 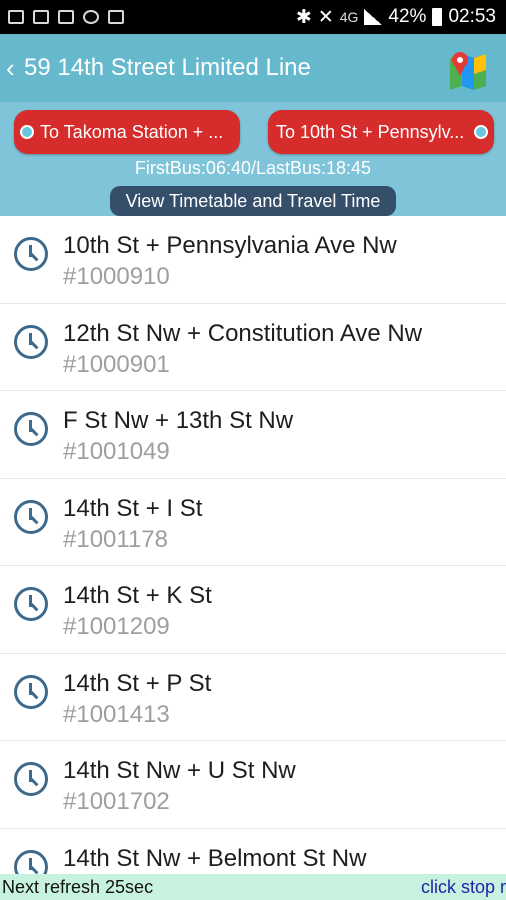 I want to click on bottom-status-bar: Next refresh 25sec click stop na, so click(x=253, y=887).